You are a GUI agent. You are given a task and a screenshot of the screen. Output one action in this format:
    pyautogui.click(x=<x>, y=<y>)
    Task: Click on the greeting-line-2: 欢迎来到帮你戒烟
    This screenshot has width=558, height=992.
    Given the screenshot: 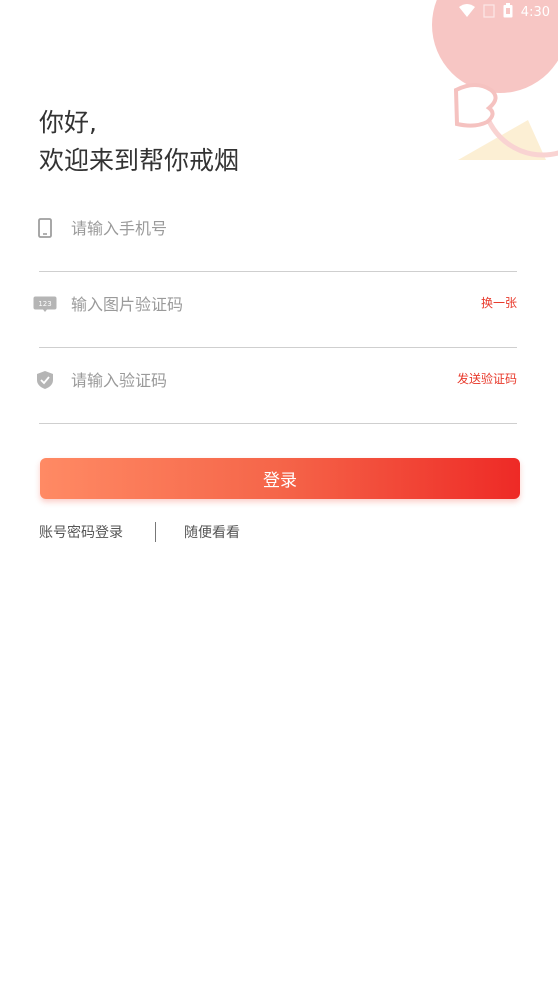 What is the action you would take?
    pyautogui.click(x=139, y=160)
    